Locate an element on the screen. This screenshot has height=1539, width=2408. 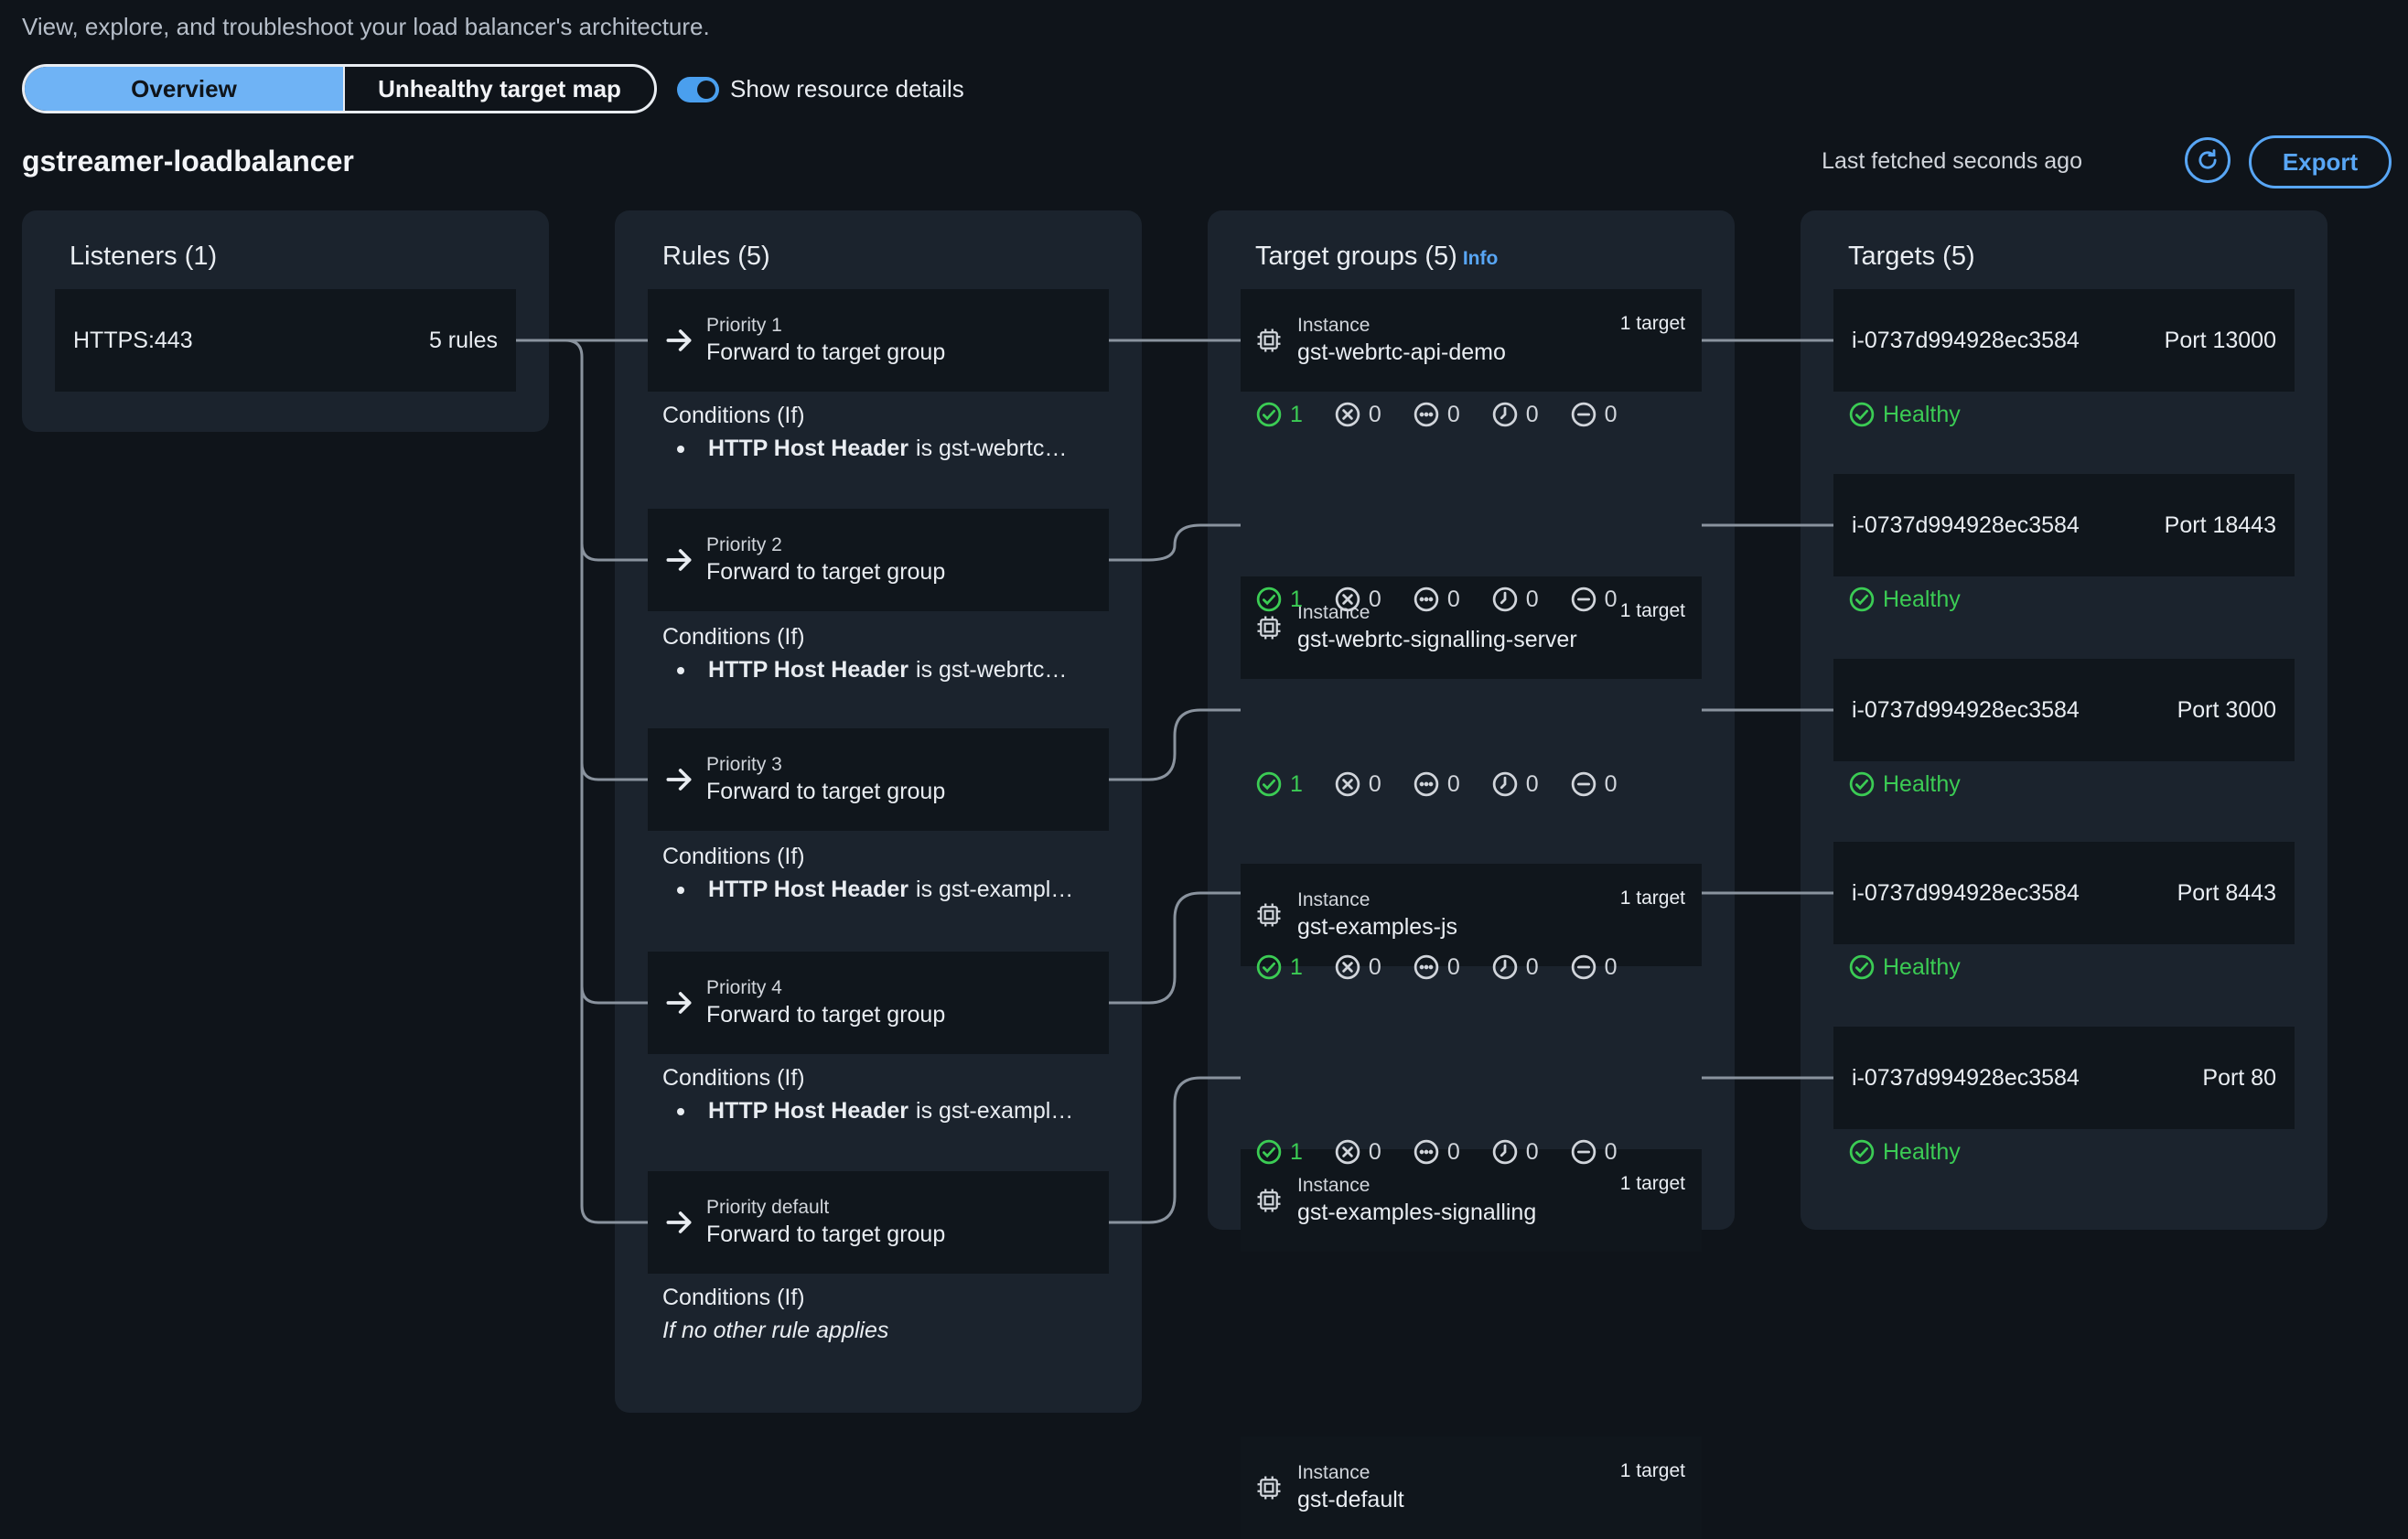
rule-priority: Priority 2 is located at coordinates (744, 544).